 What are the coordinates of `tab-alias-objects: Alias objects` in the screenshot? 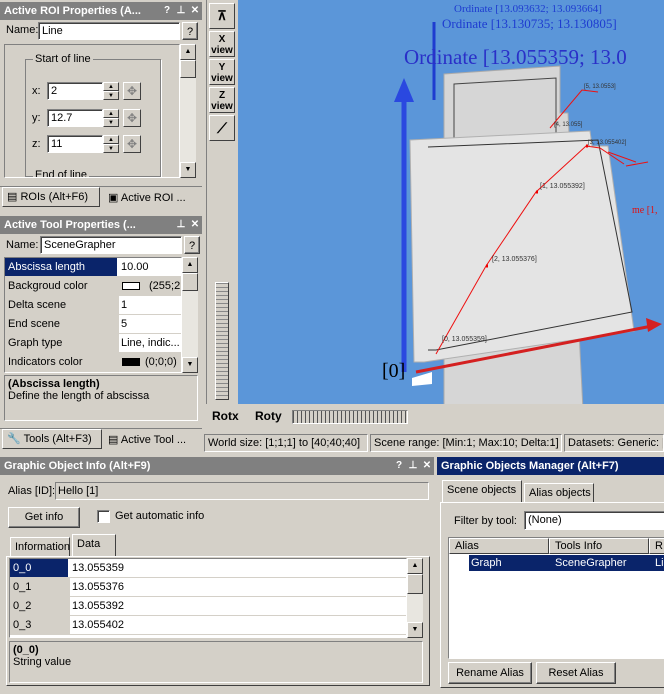 It's located at (559, 493).